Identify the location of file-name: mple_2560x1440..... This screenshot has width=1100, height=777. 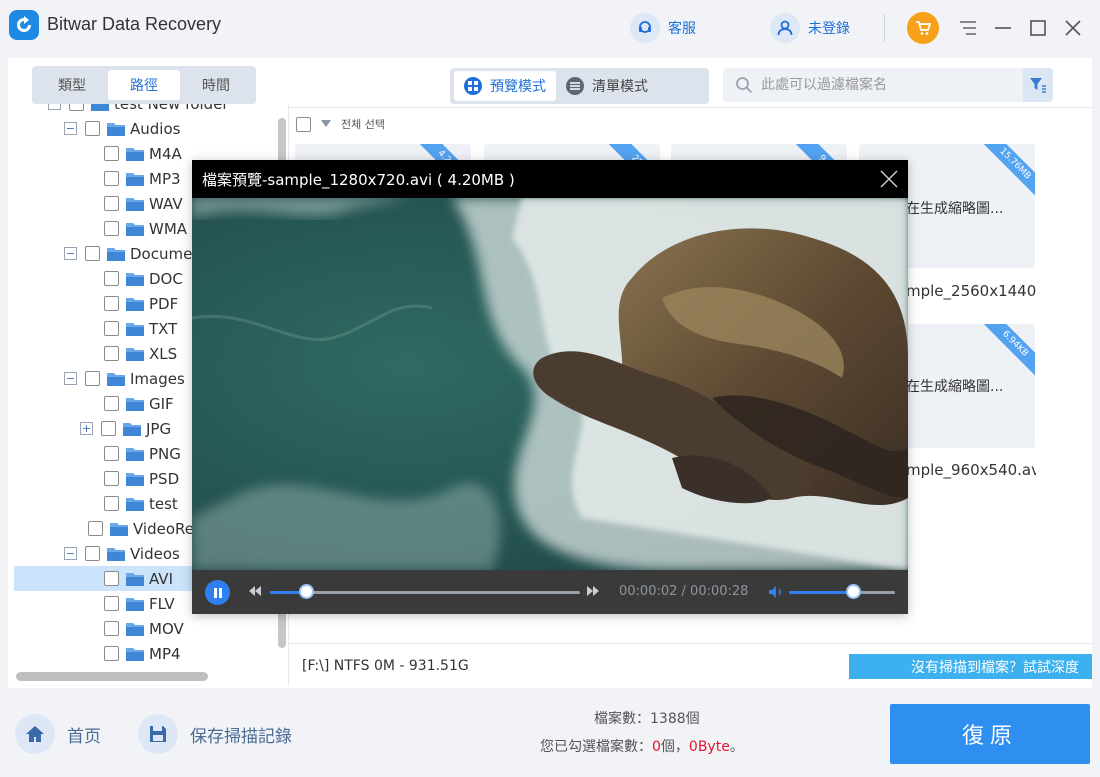
(971, 291).